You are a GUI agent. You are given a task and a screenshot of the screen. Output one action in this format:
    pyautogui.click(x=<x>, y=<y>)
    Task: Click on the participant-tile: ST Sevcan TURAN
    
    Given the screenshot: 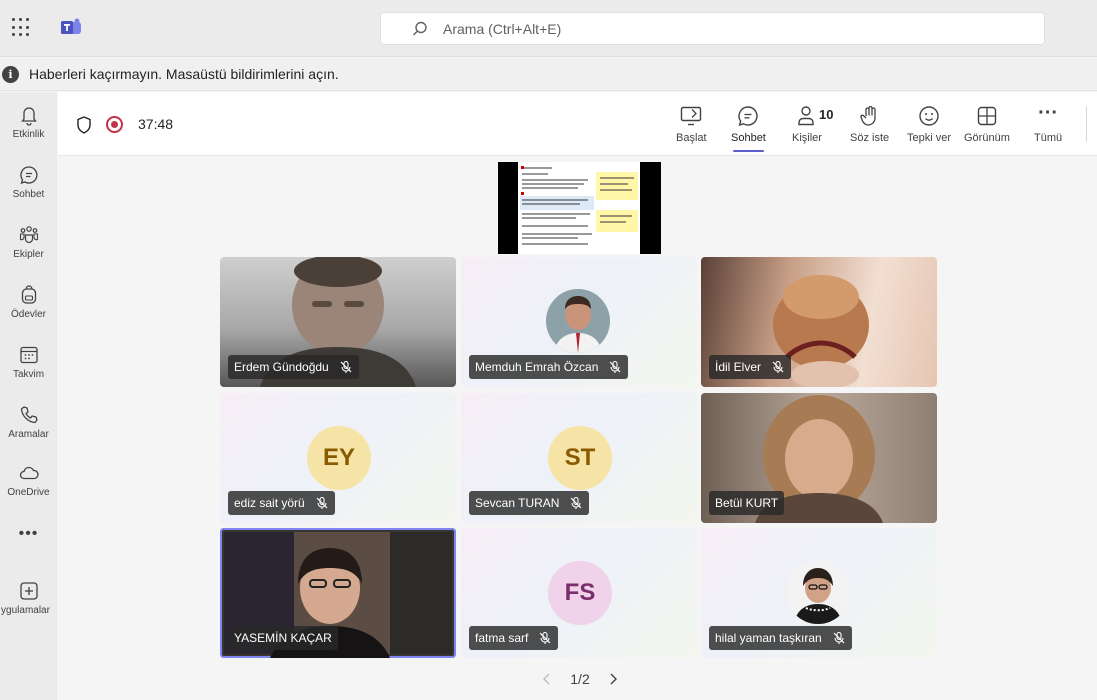 What is the action you would take?
    pyautogui.click(x=579, y=458)
    